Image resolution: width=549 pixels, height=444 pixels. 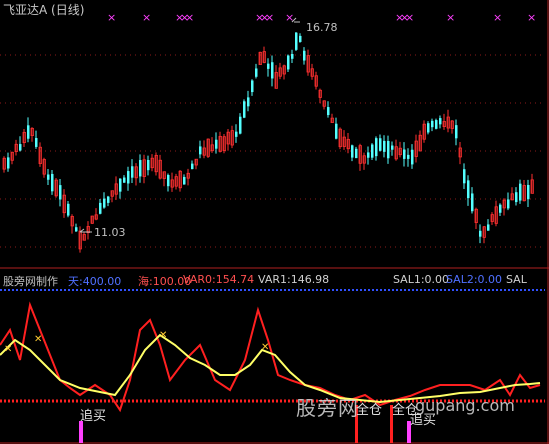 I want to click on var1-value: VAR1:146.98, so click(x=294, y=279).